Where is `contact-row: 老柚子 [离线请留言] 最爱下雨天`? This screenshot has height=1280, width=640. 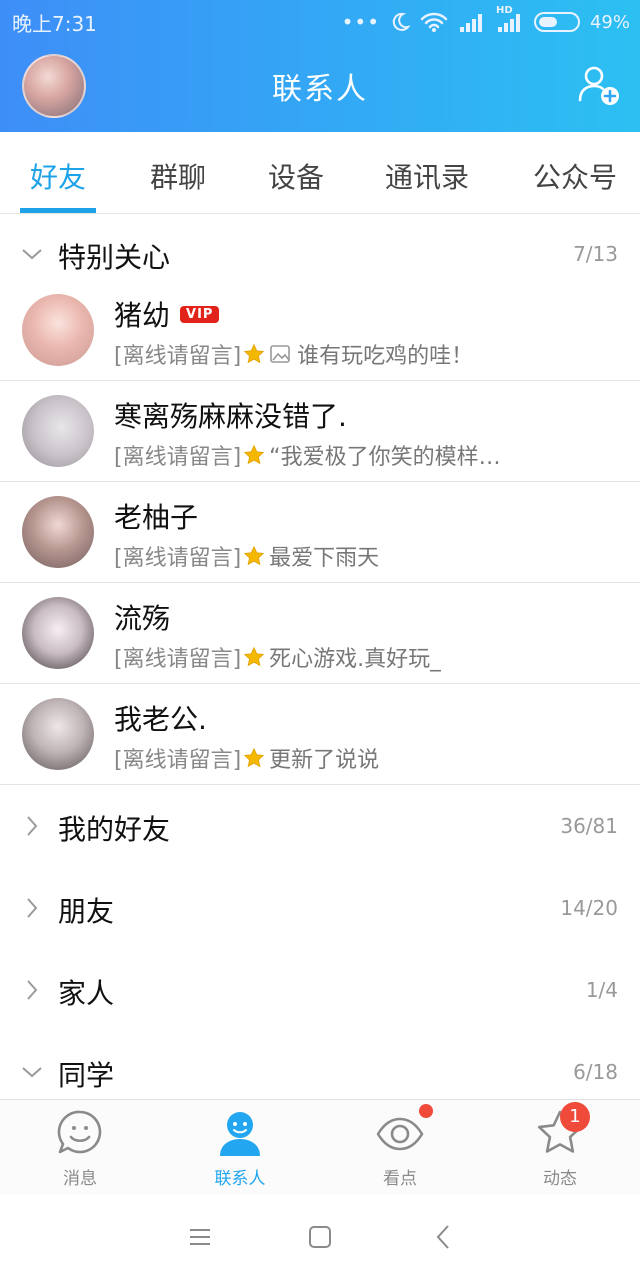
contact-row: 老柚子 [离线请留言] 最爱下雨天 is located at coordinates (320, 532).